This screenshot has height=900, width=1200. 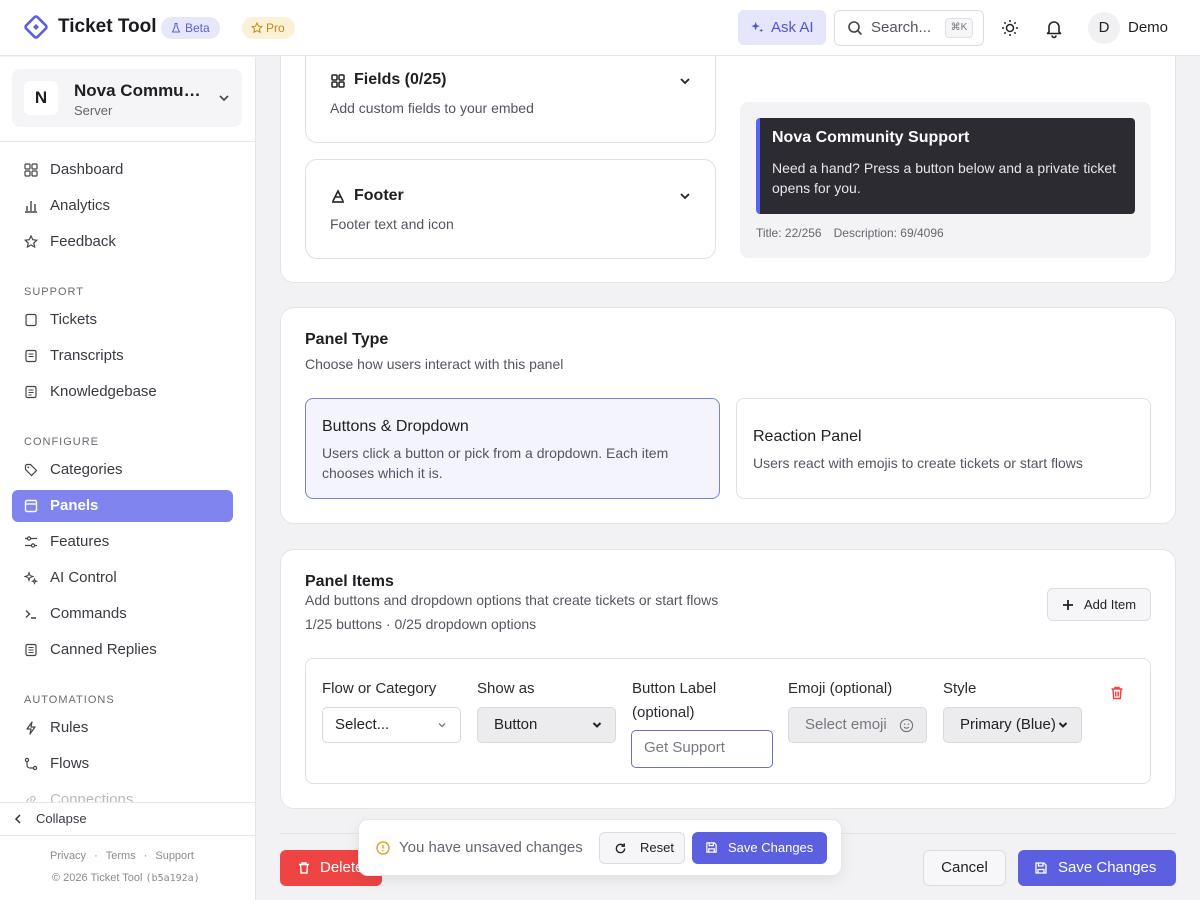 I want to click on button-label-label: Button Label (optional), so click(x=674, y=700).